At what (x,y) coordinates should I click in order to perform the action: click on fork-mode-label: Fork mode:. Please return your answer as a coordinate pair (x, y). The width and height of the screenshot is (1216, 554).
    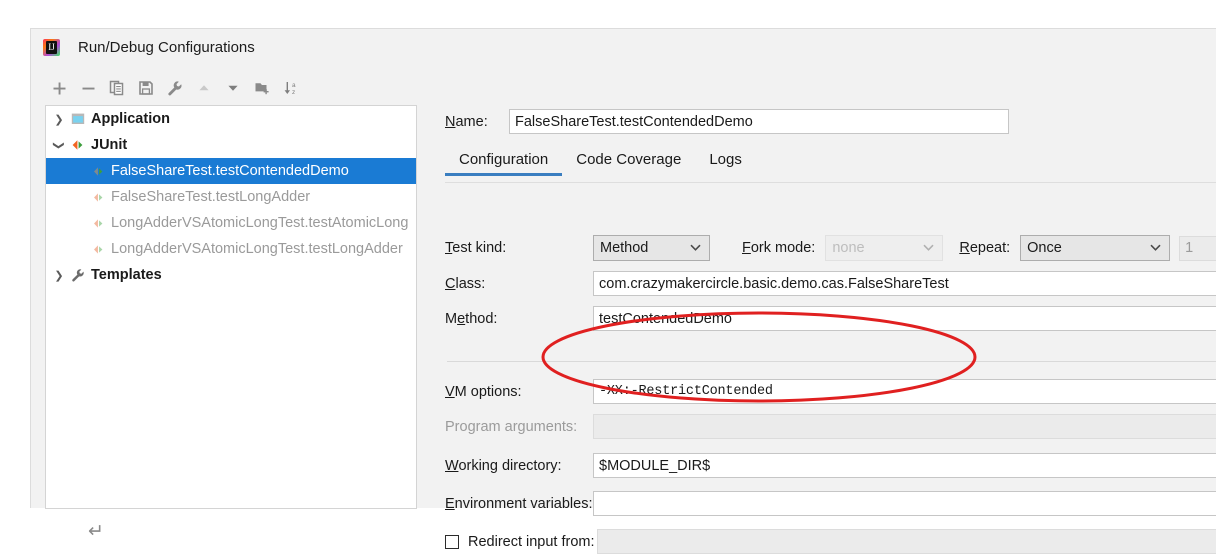
    Looking at the image, I should click on (778, 248).